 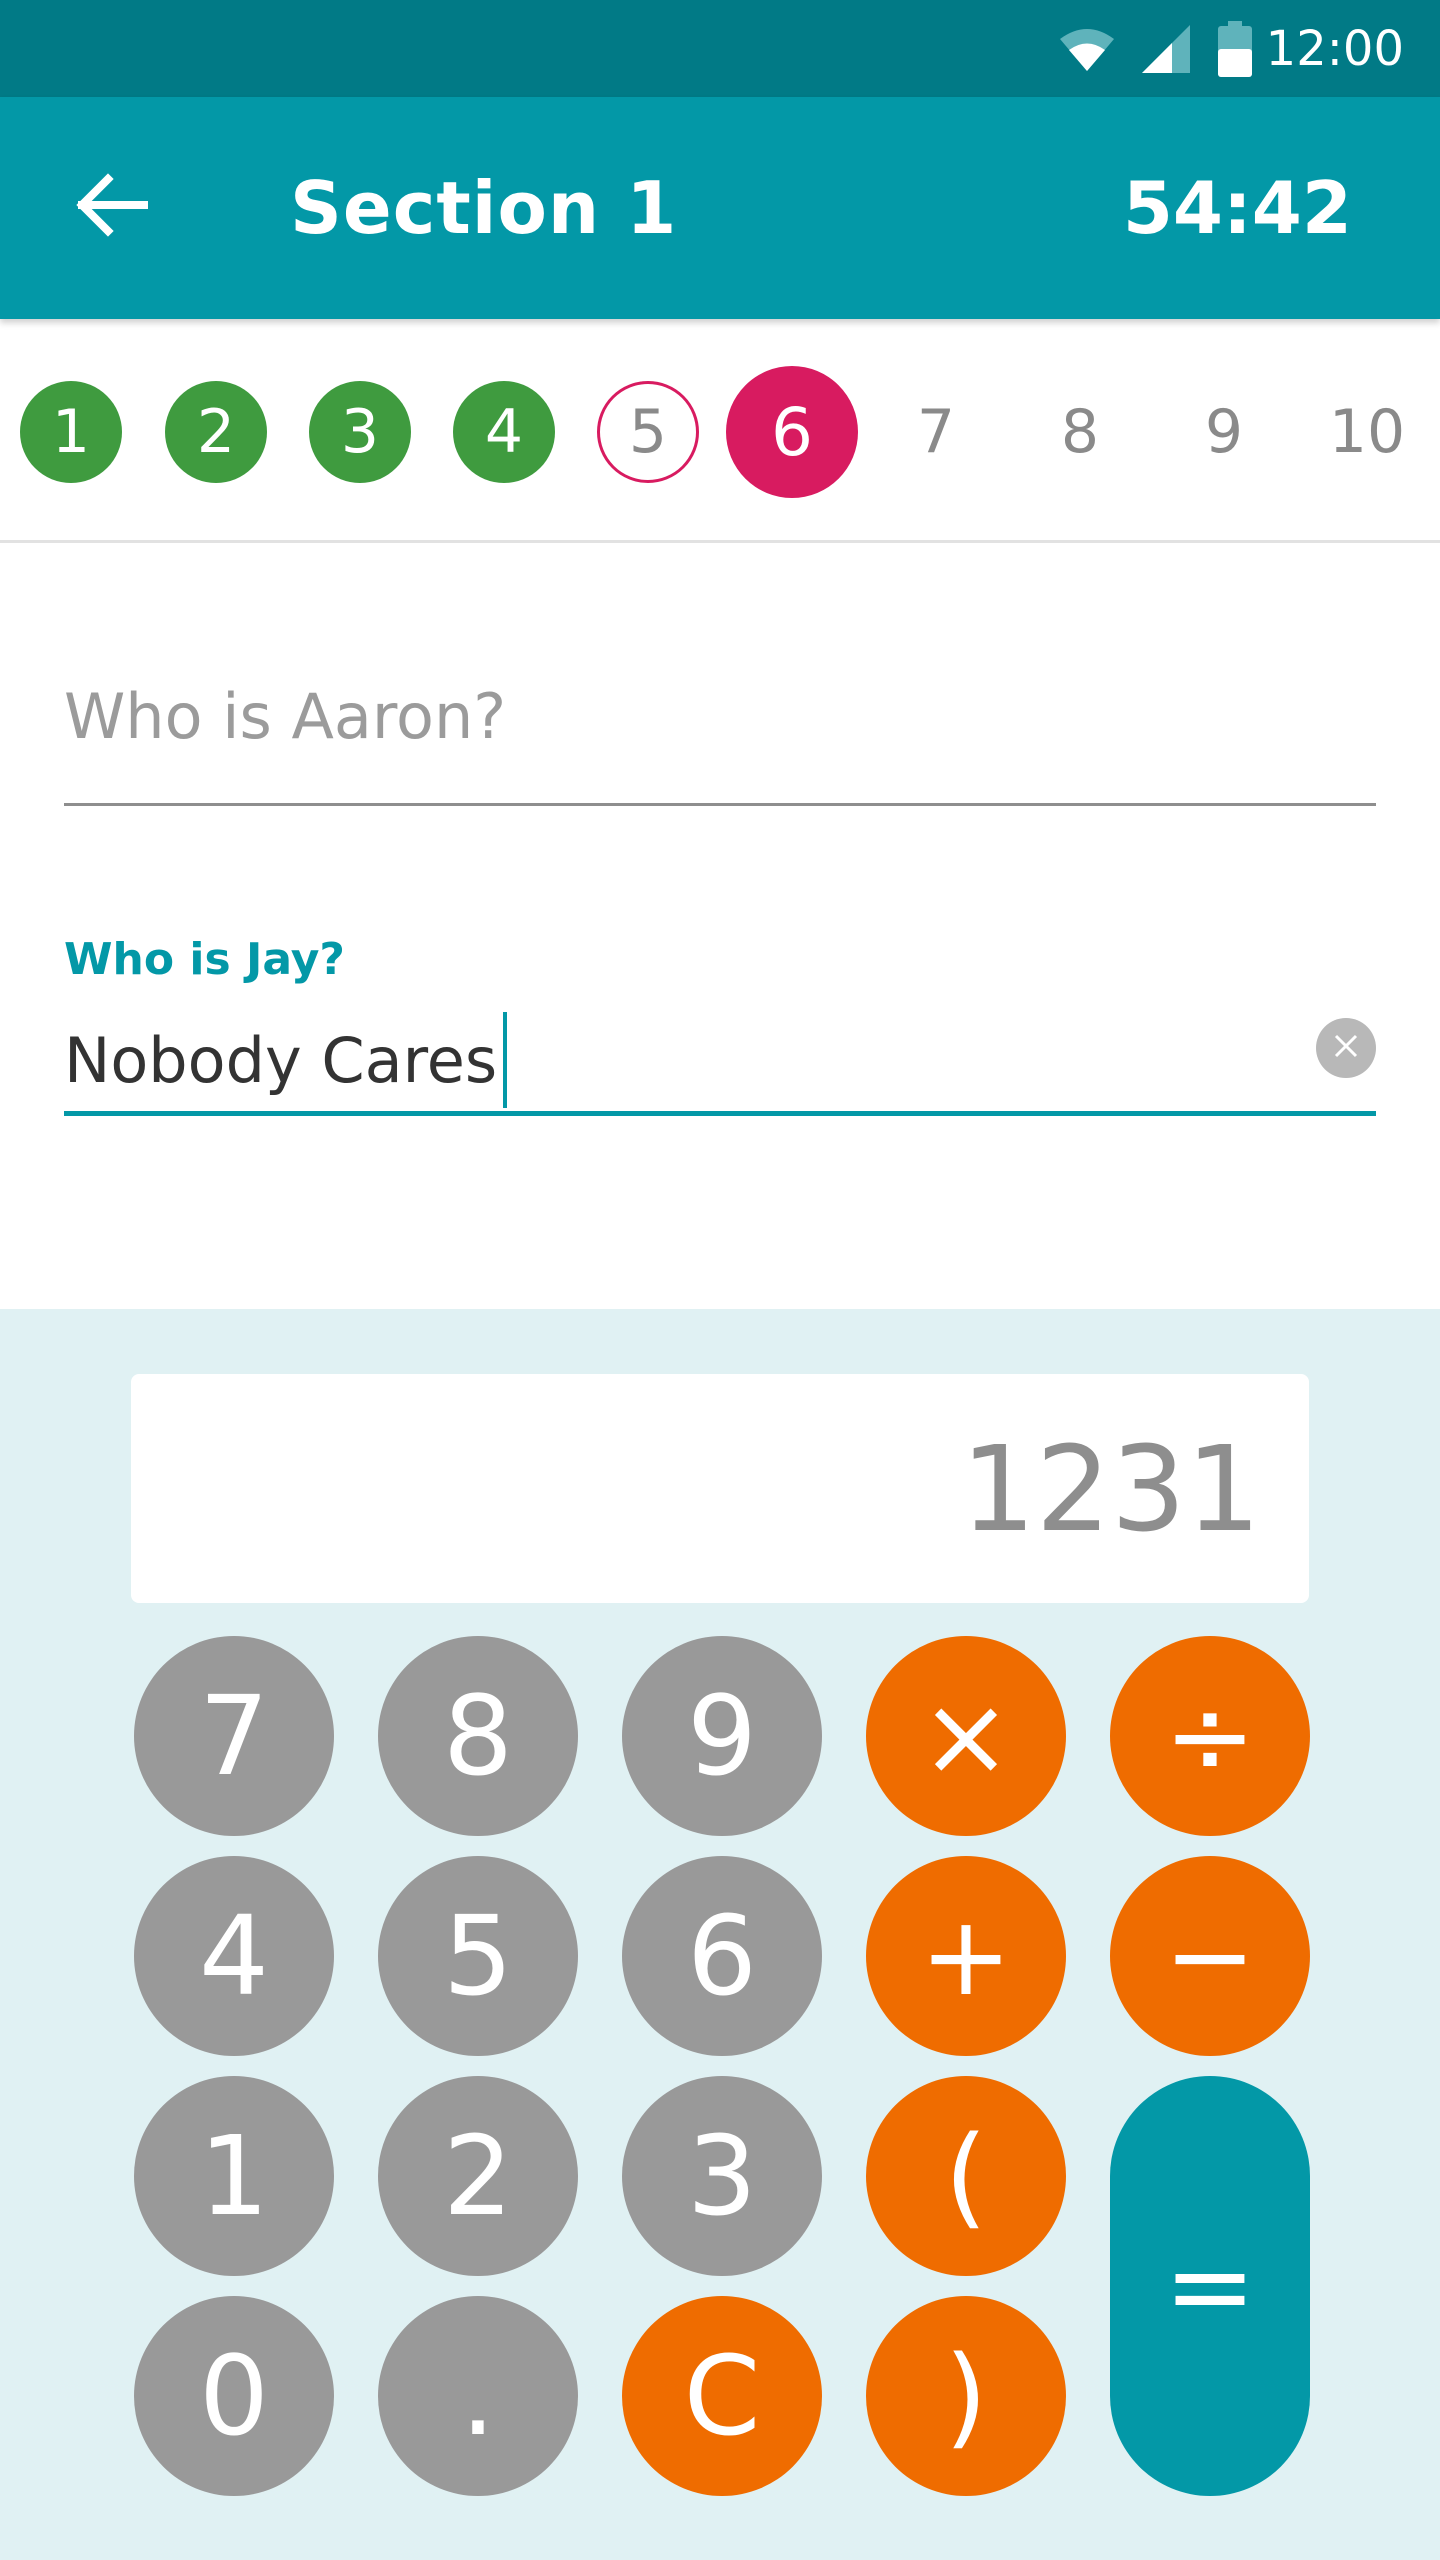 I want to click on clear-circle-icon, so click(x=1346, y=1048).